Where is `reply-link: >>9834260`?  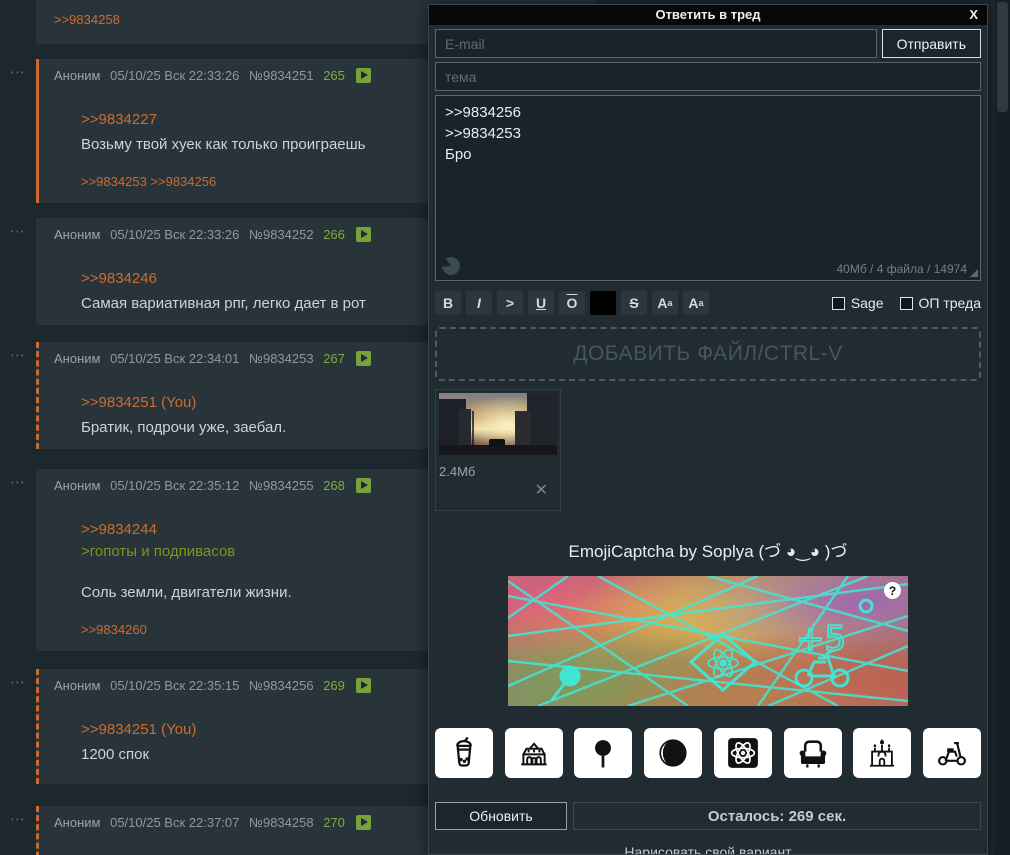 reply-link: >>9834260 is located at coordinates (114, 629).